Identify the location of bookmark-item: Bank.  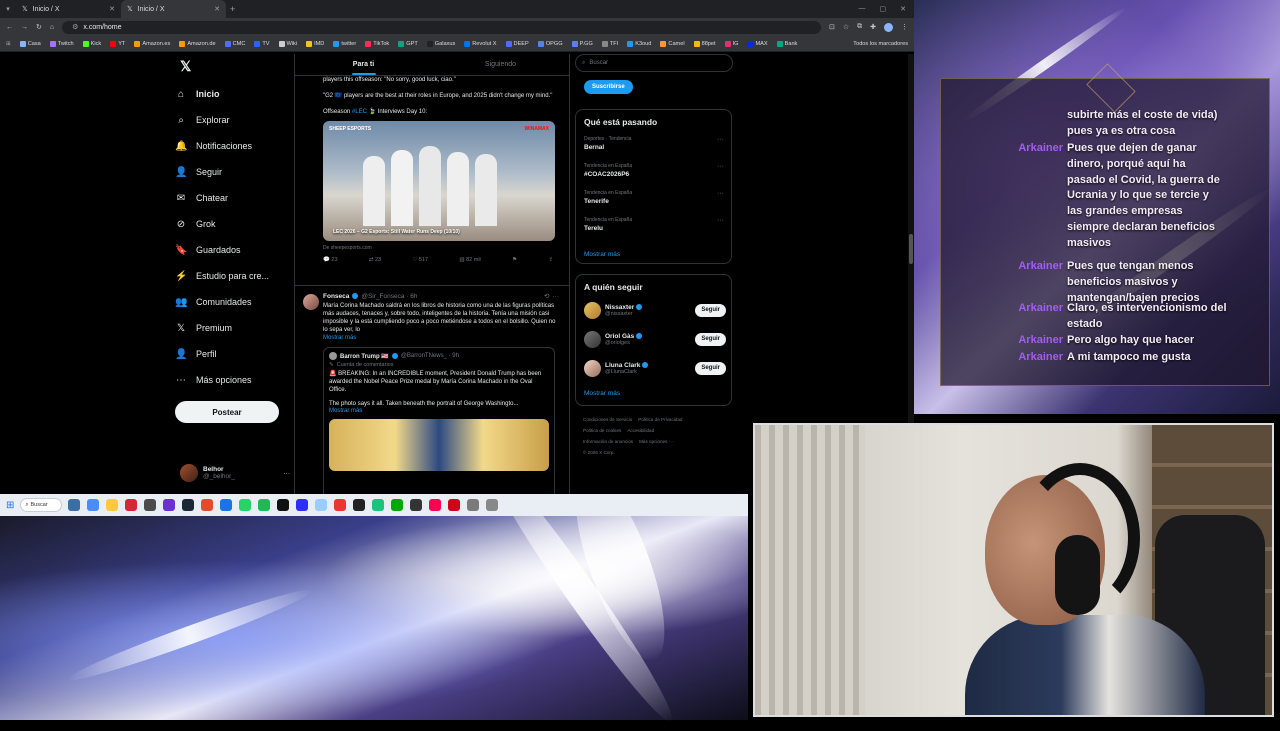
(786, 43).